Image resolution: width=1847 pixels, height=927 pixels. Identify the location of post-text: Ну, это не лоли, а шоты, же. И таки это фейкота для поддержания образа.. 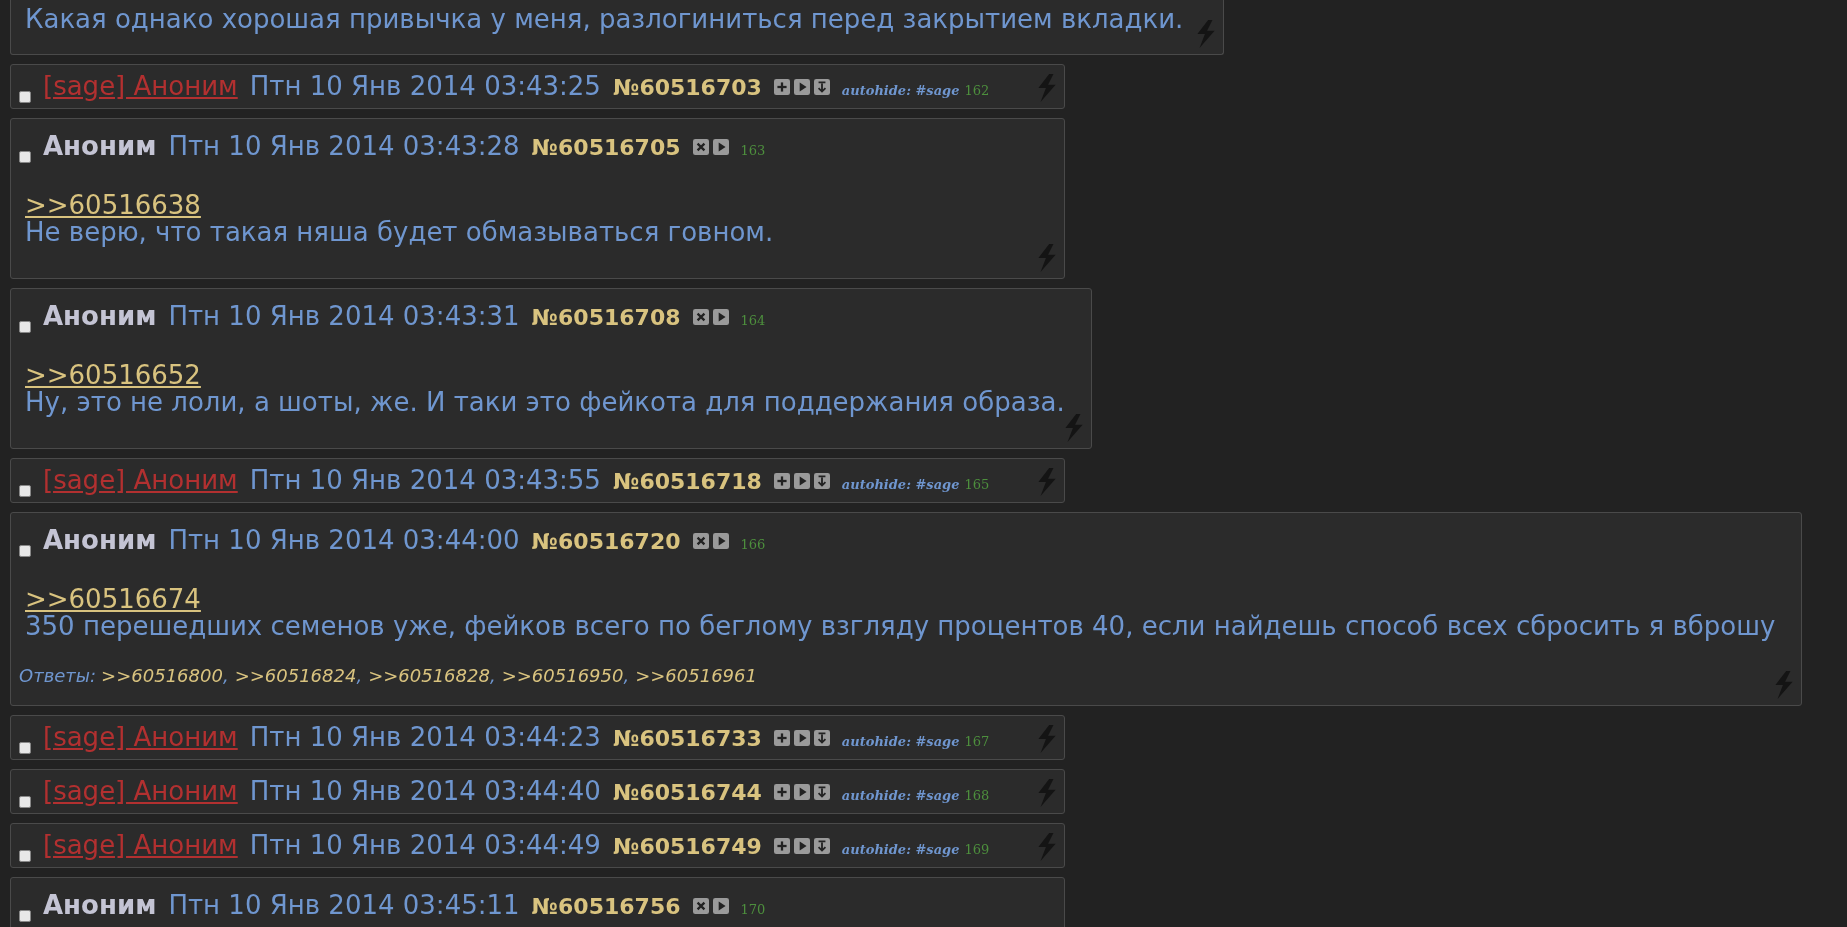
(545, 402).